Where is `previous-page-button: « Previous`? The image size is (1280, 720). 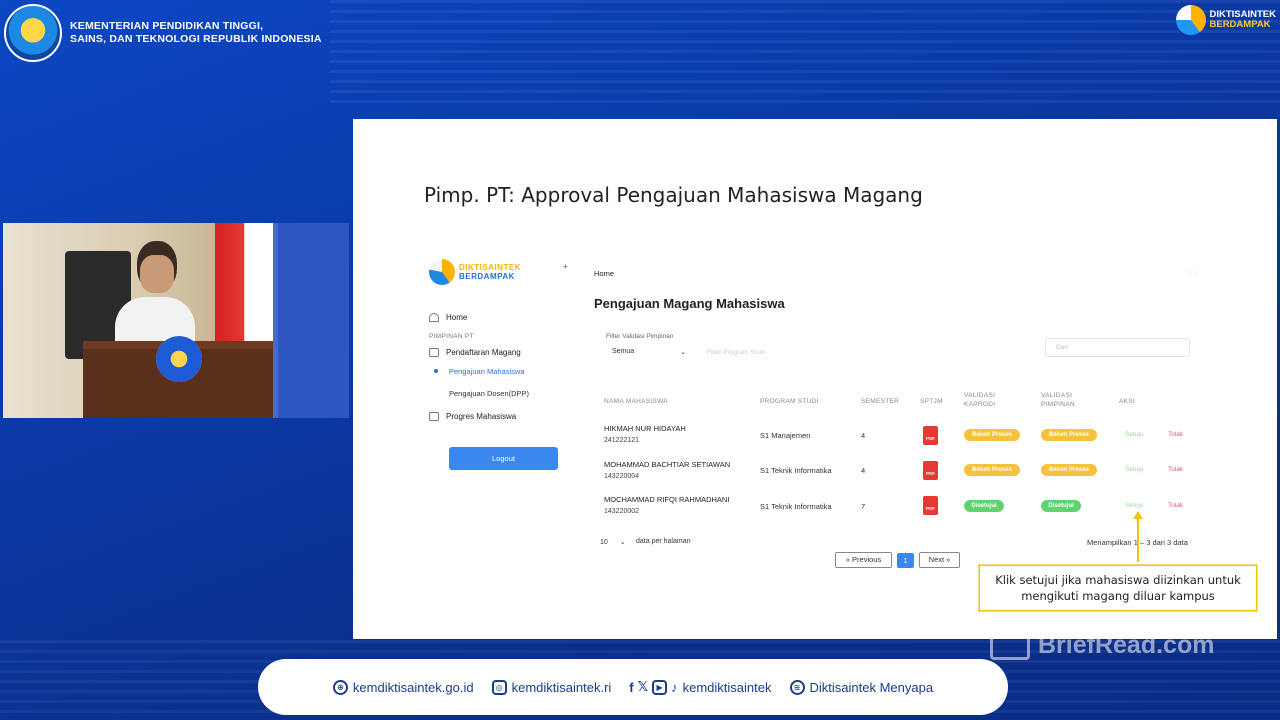
previous-page-button: « Previous is located at coordinates (863, 560).